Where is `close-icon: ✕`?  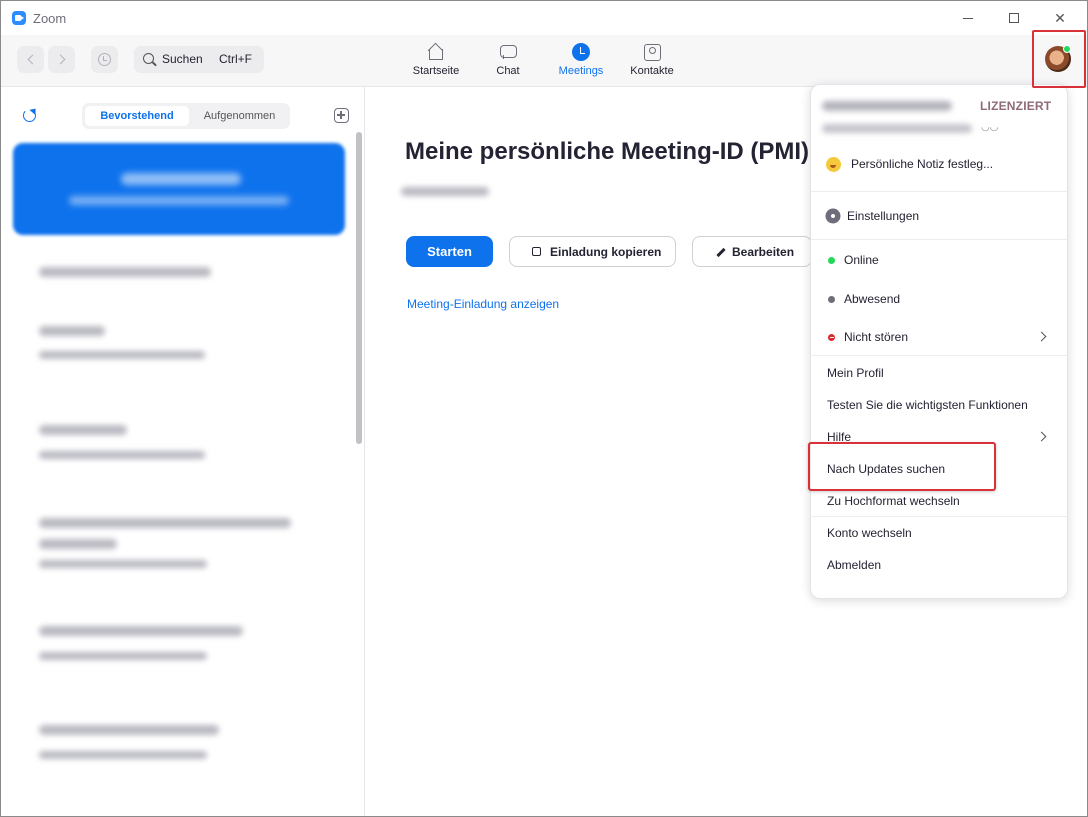 close-icon: ✕ is located at coordinates (1060, 17).